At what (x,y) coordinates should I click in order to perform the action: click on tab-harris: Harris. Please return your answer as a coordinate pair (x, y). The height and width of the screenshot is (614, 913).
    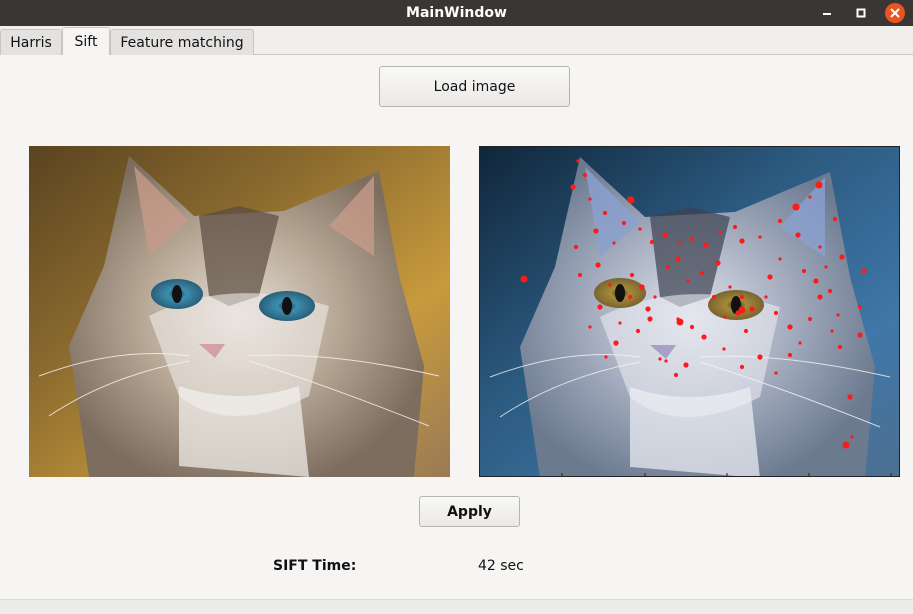
    Looking at the image, I should click on (31, 42).